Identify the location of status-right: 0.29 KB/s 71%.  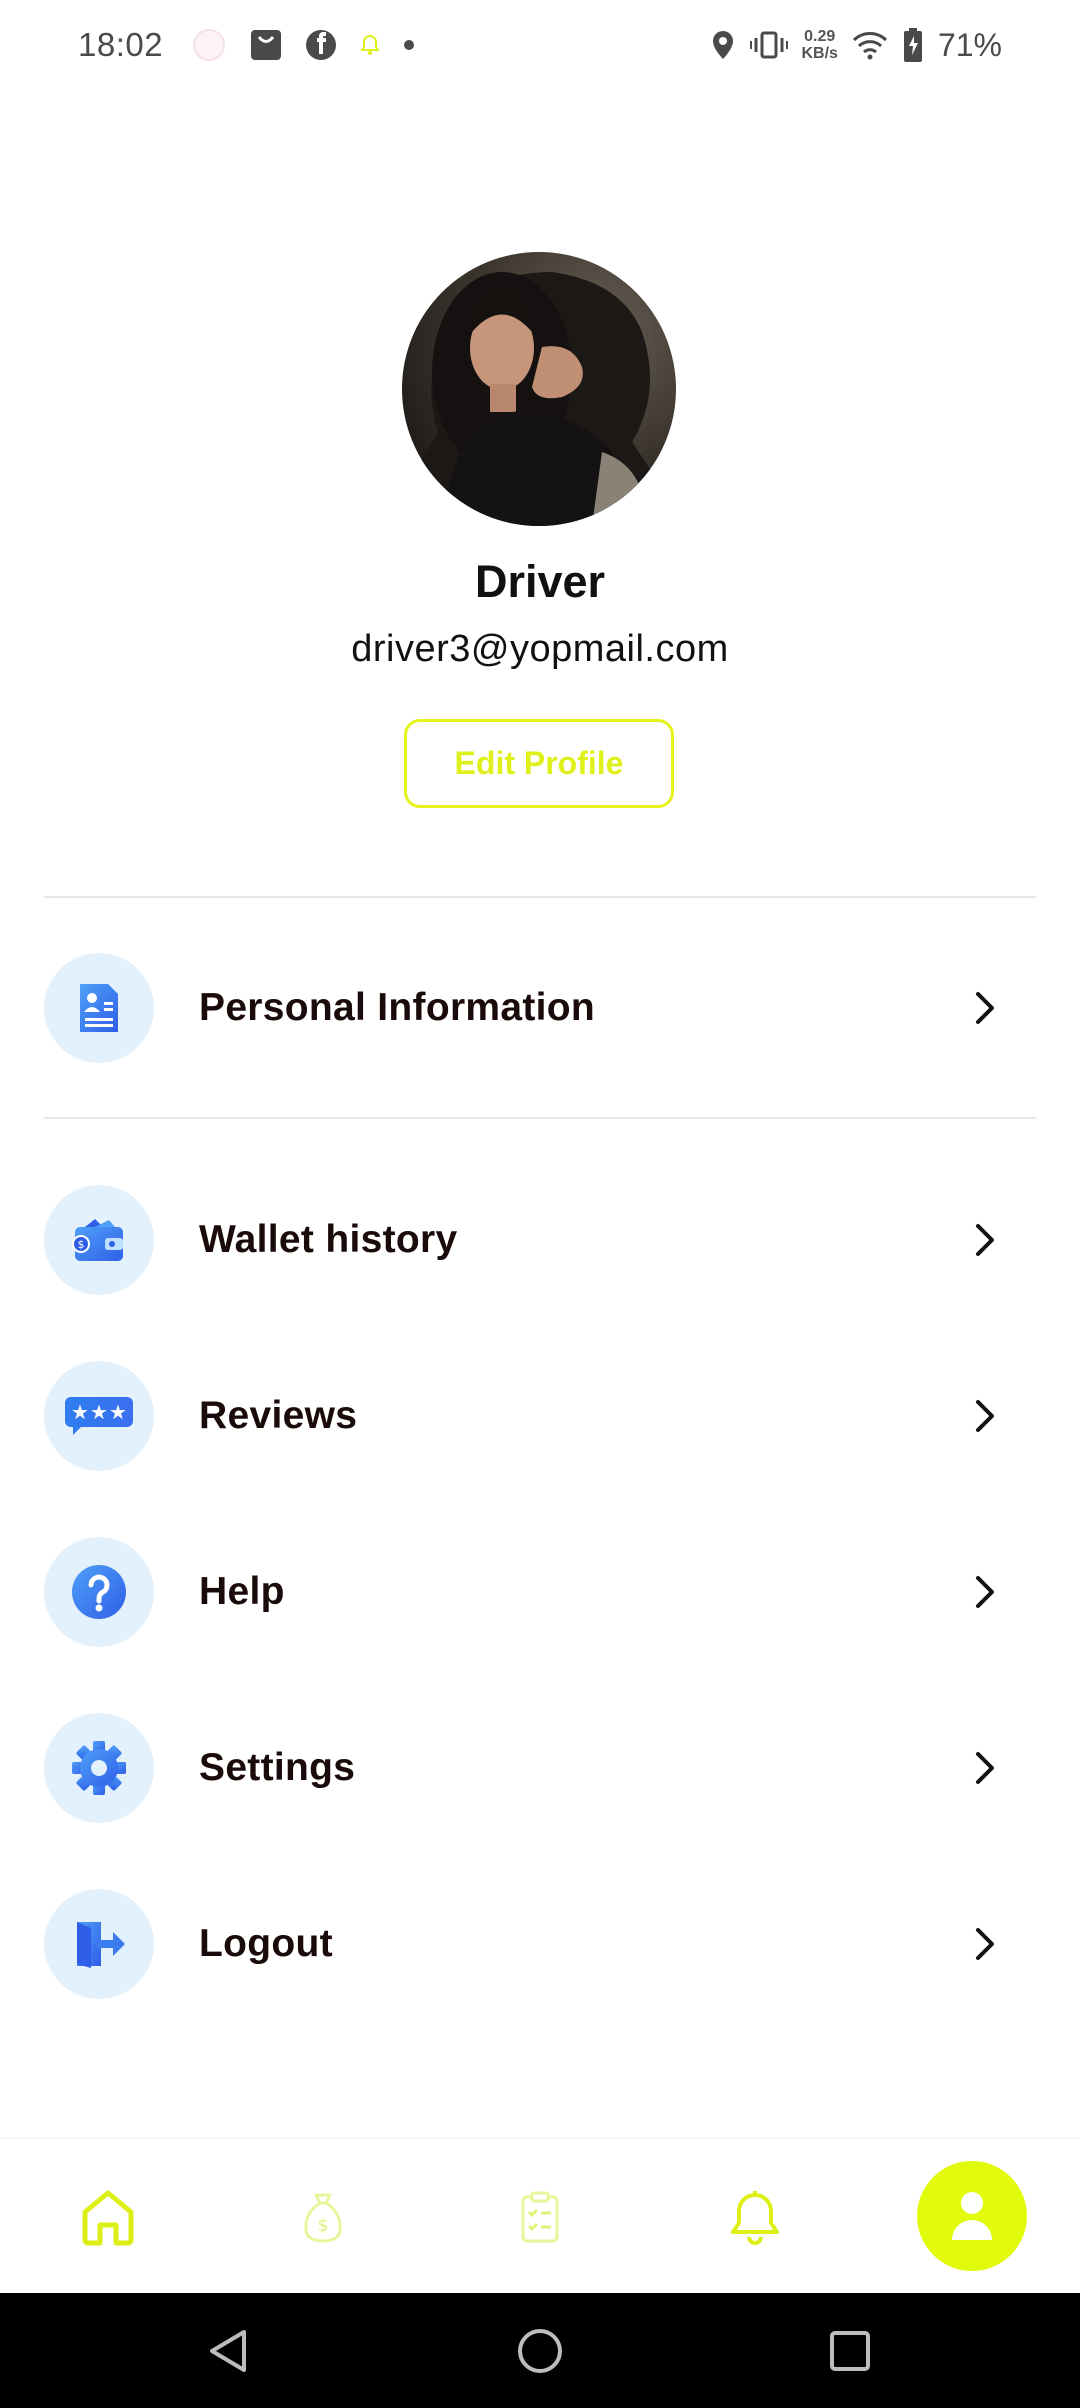
(856, 45).